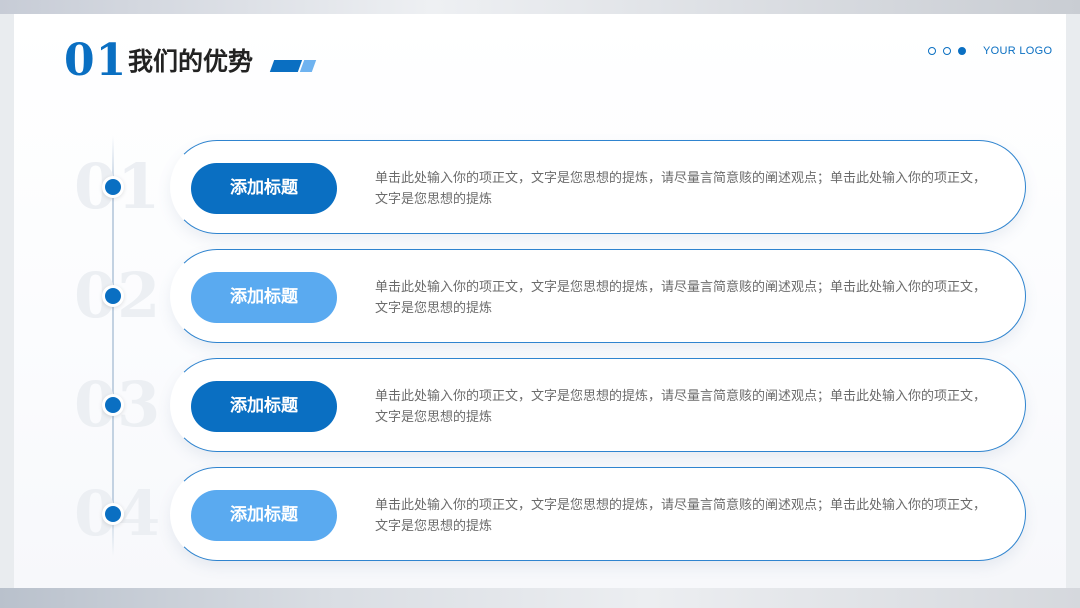 The height and width of the screenshot is (608, 1080). Describe the element at coordinates (191, 61) in the screenshot. I see `section-title: 我们的优势` at that location.